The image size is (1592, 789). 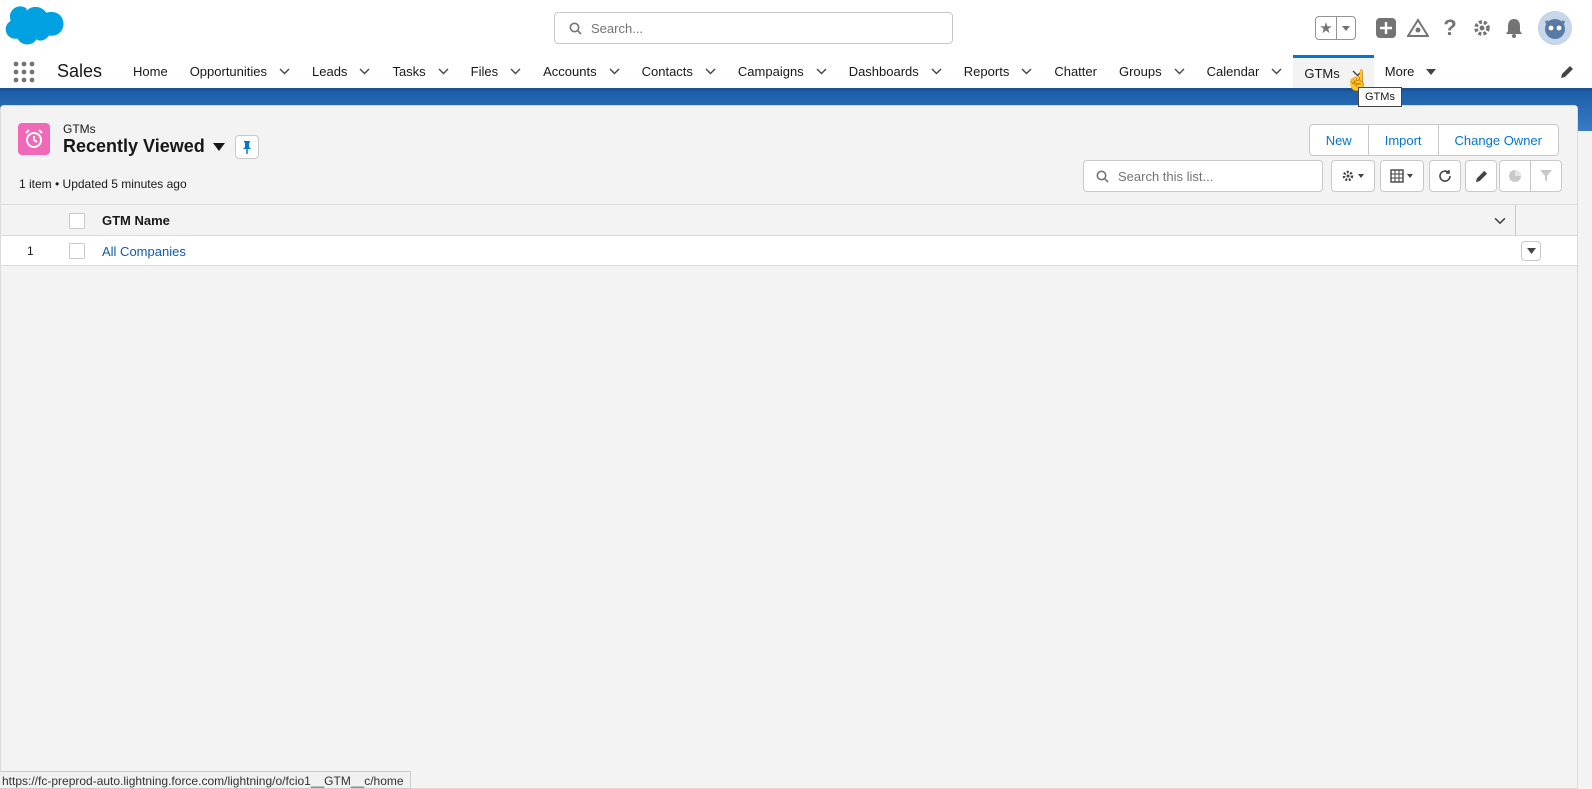 What do you see at coordinates (986, 71) in the screenshot?
I see `nav-item-label: Reports` at bounding box center [986, 71].